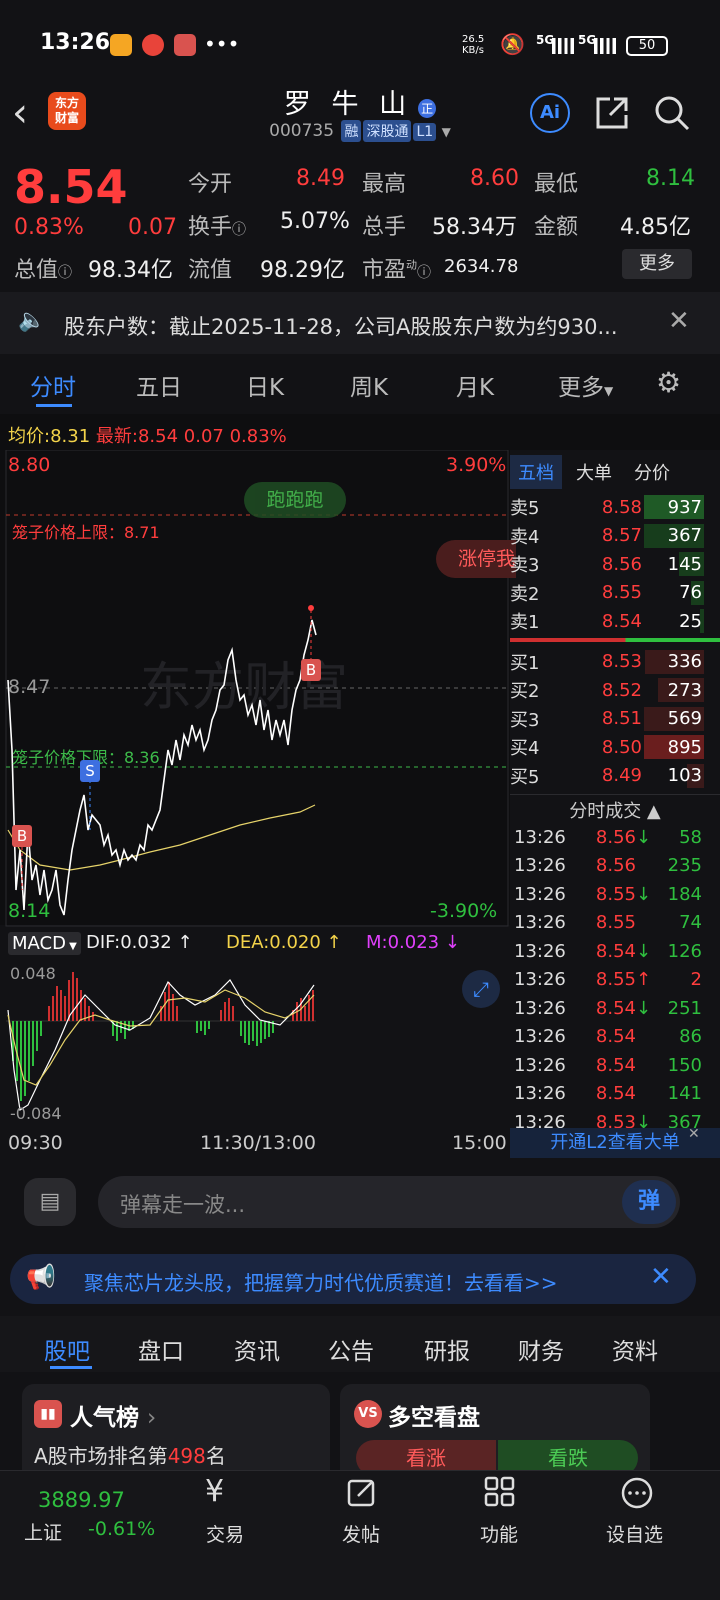  I want to click on sell-level-row: 卖2 8.55 76, so click(615, 593).